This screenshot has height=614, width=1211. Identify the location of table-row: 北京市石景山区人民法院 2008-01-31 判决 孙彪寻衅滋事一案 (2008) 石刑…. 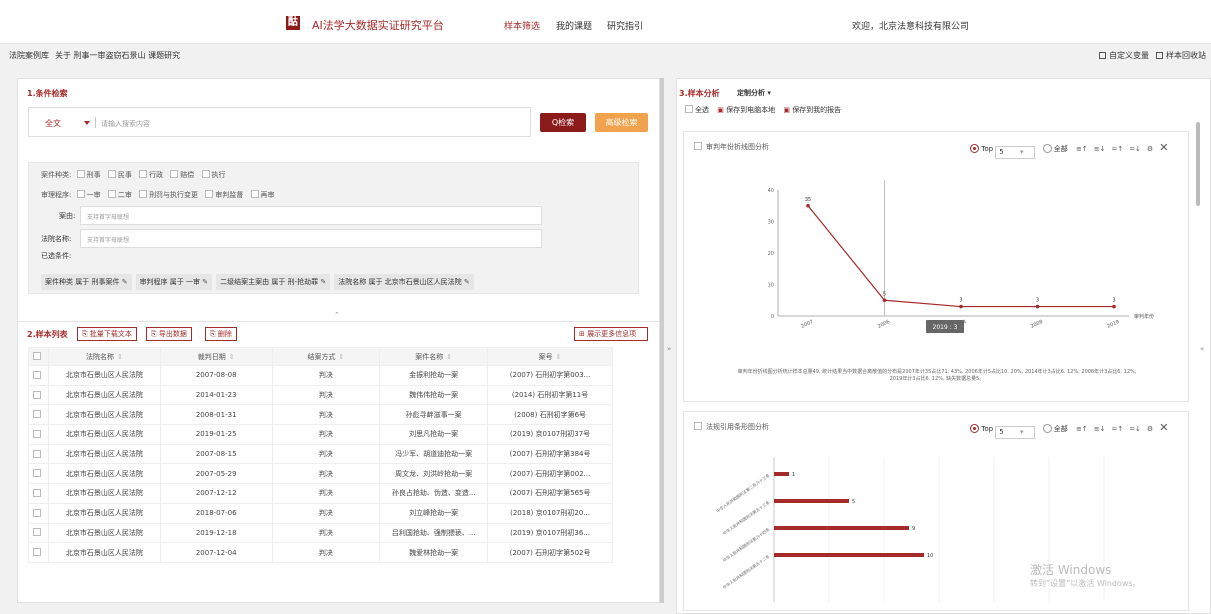
(320, 415).